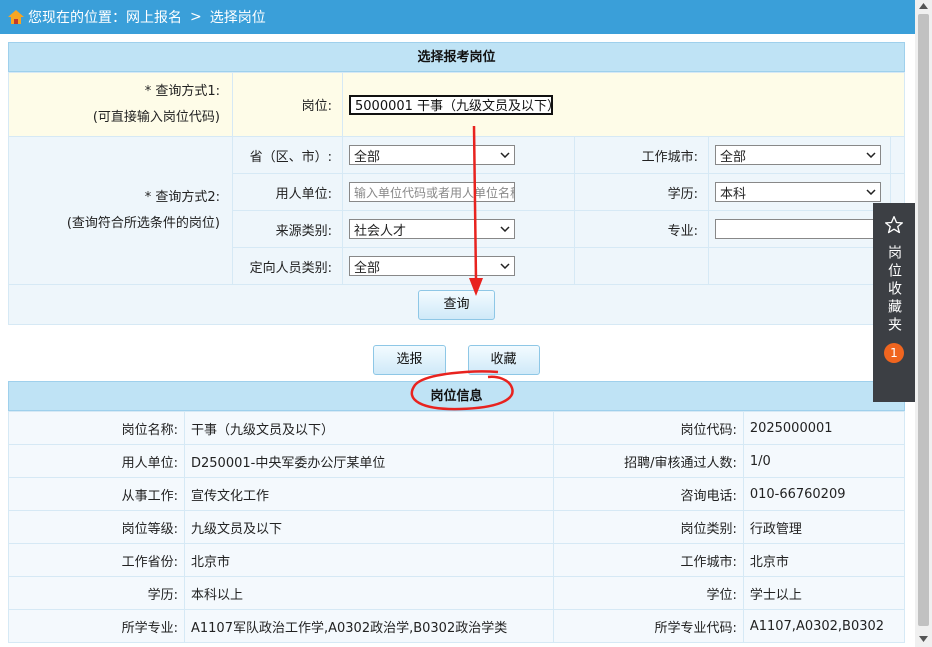 This screenshot has height=647, width=932. What do you see at coordinates (369, 461) in the screenshot?
I see `info-value: D250001-中央军委办公厅某单位` at bounding box center [369, 461].